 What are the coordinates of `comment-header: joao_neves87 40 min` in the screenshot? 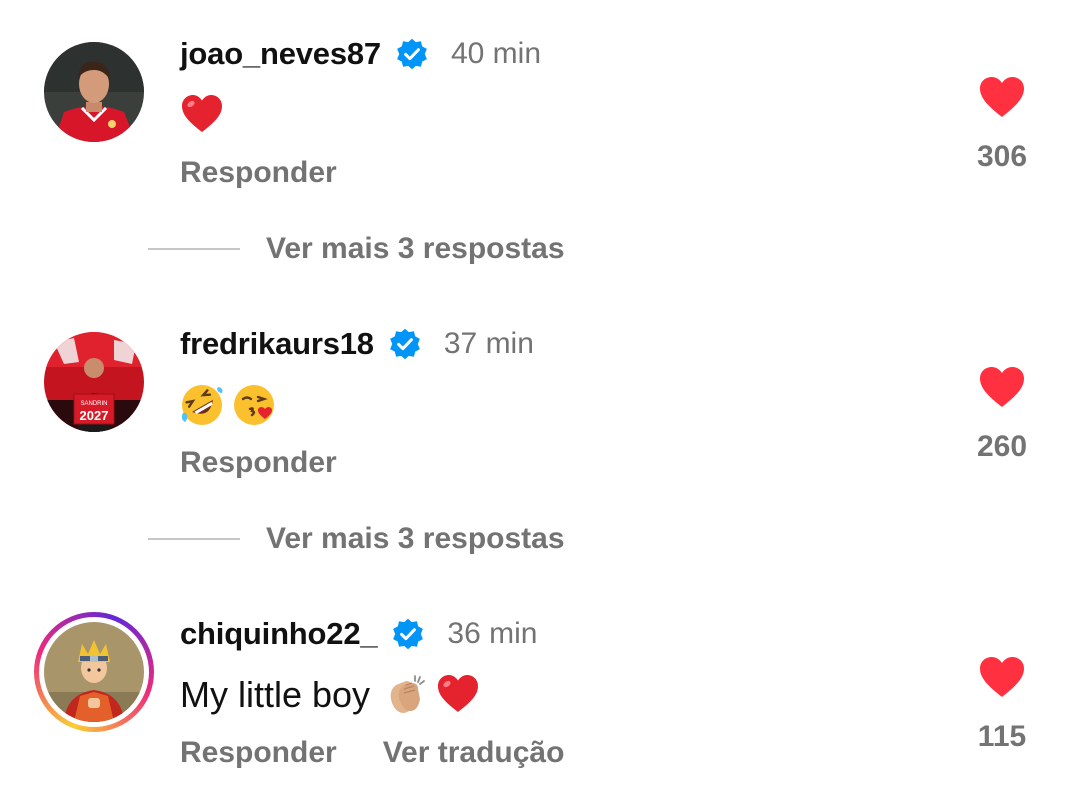 It's located at (360, 54).